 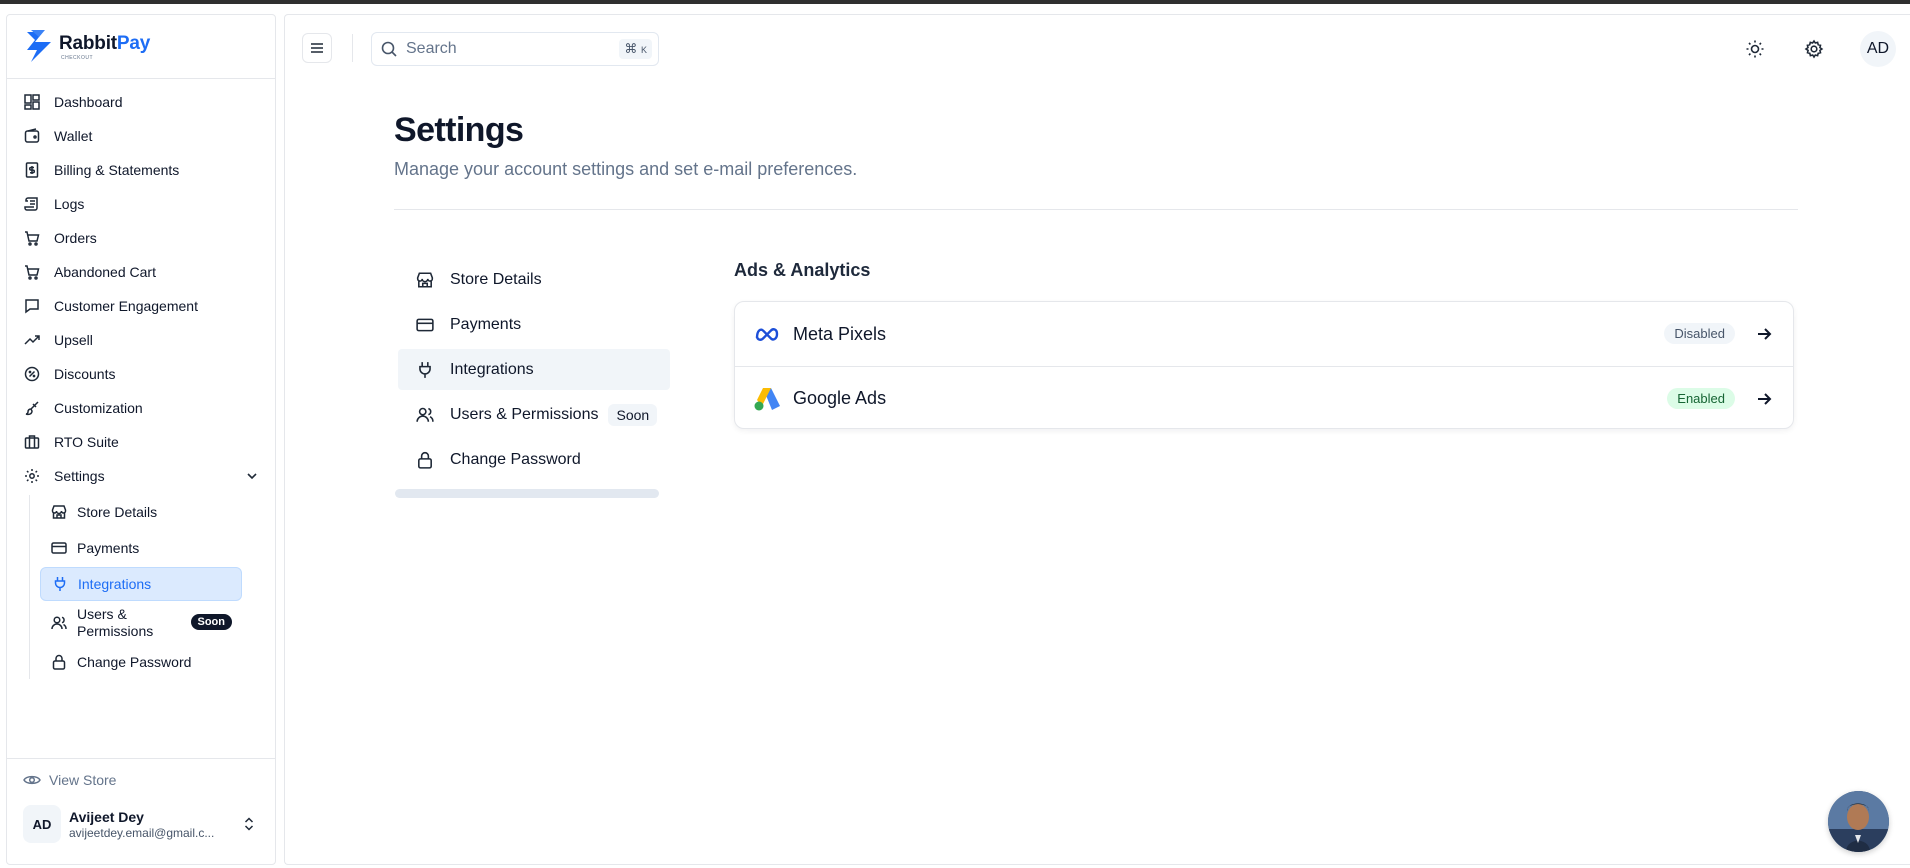 What do you see at coordinates (141, 204) in the screenshot?
I see `sidebar-item-logs: Logs` at bounding box center [141, 204].